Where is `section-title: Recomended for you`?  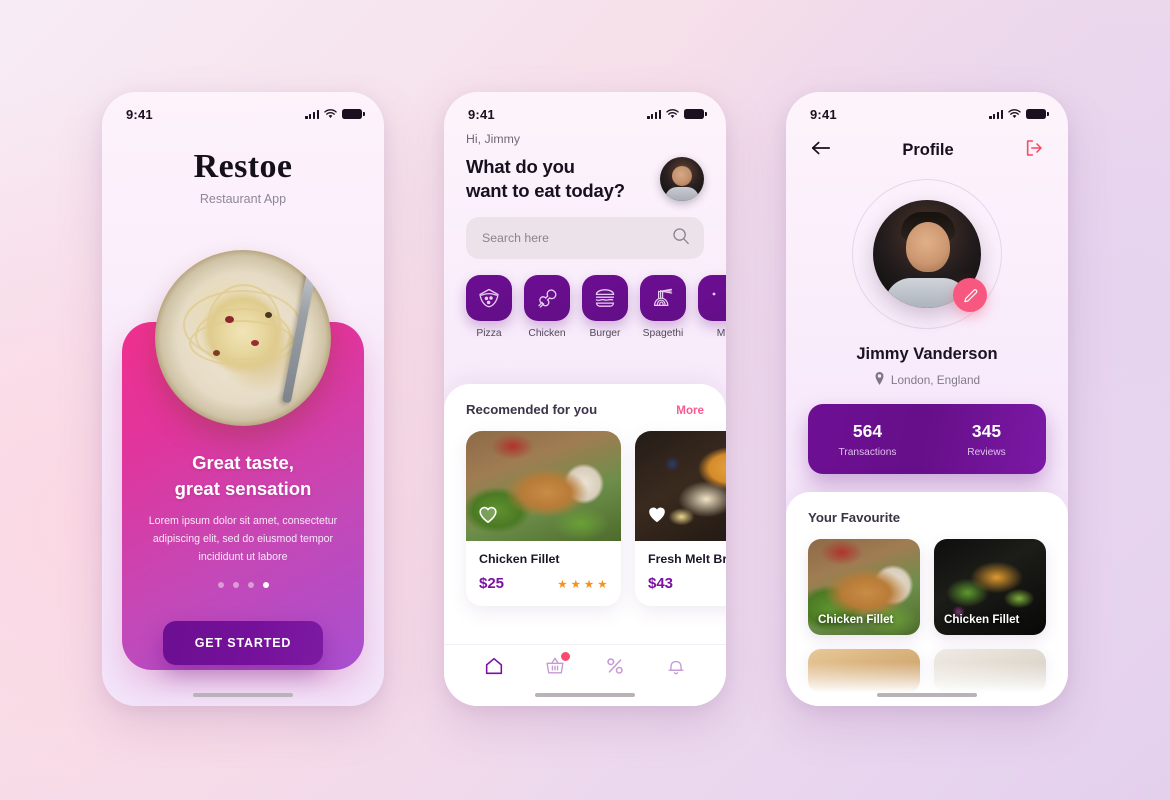 section-title: Recomended for you is located at coordinates (532, 409).